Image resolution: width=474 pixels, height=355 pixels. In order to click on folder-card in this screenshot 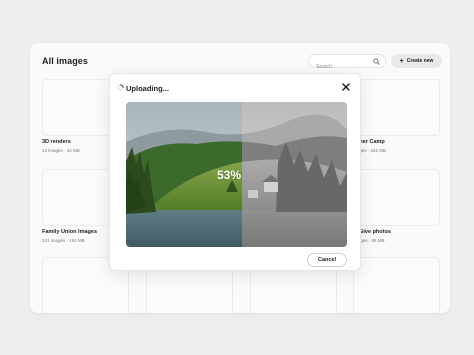, I will do `click(396, 285)`.